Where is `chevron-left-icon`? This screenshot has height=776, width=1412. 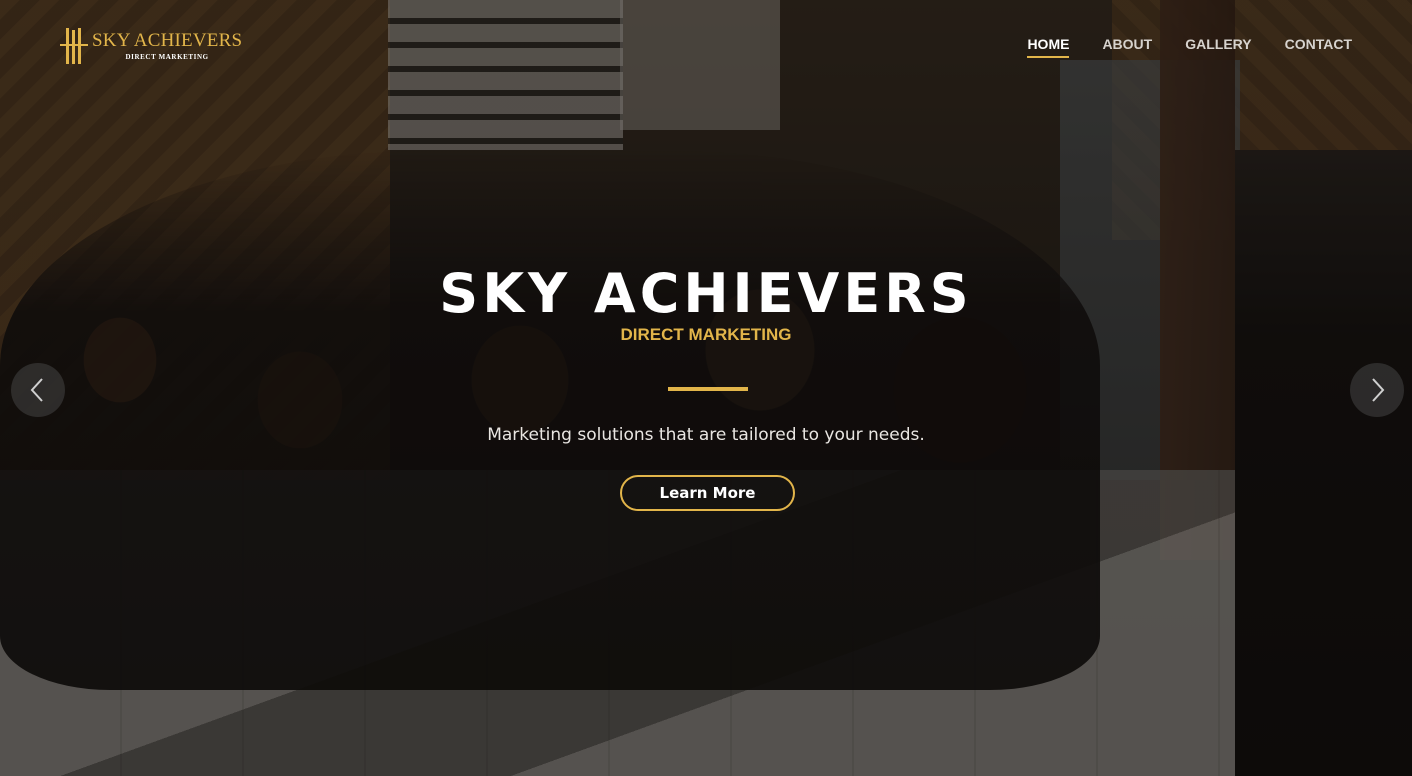
chevron-left-icon is located at coordinates (36, 390).